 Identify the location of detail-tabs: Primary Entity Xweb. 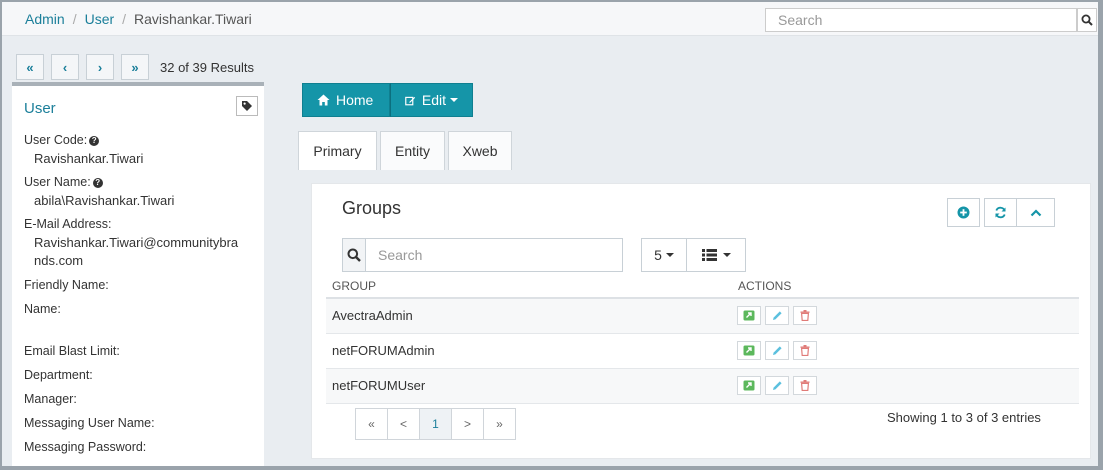
(406, 150).